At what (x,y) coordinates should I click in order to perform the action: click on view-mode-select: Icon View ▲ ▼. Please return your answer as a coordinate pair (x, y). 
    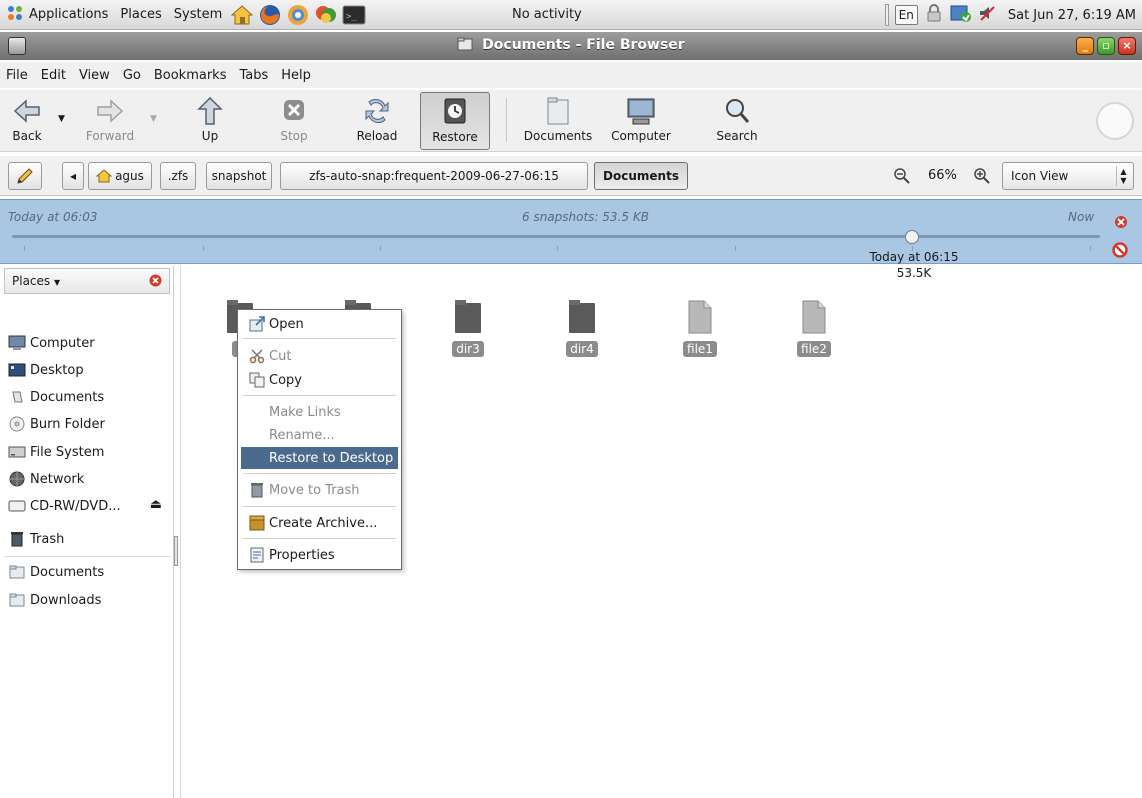
    Looking at the image, I should click on (1068, 176).